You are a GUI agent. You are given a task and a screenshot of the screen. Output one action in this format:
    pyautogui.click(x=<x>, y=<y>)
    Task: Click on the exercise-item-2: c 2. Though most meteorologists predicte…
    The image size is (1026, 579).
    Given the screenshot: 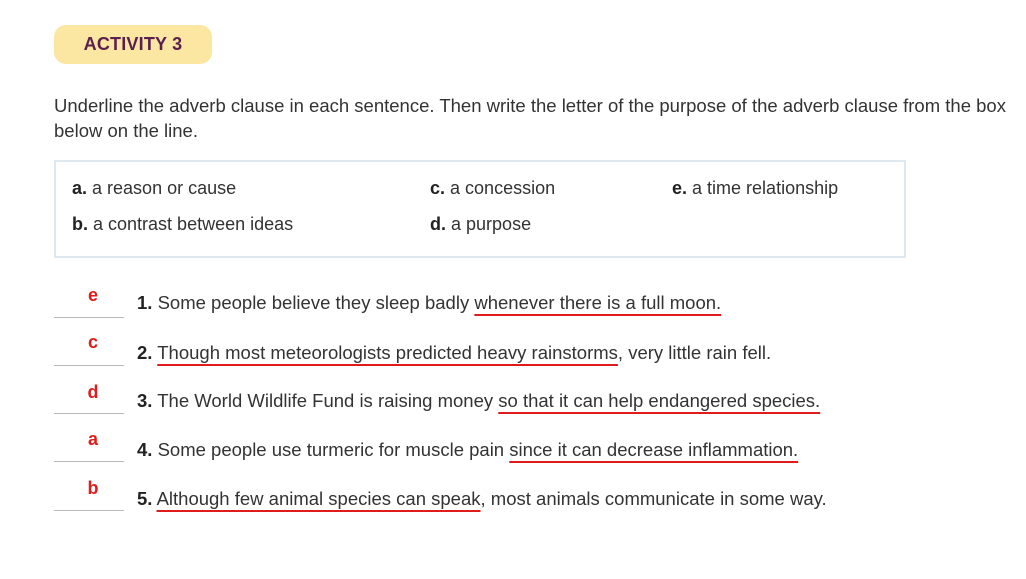 What is the action you would take?
    pyautogui.click(x=534, y=352)
    